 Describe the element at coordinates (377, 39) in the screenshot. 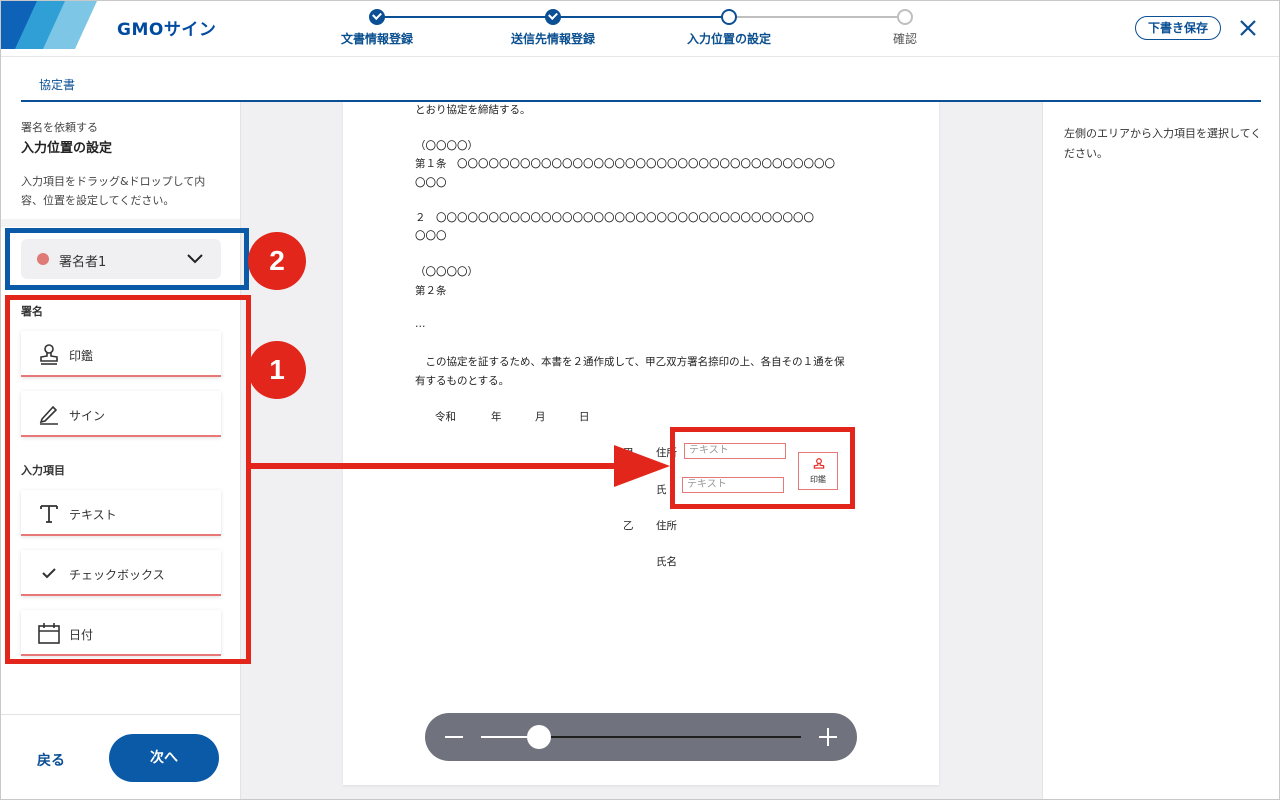

I see `step-label-document-info: 文書情報登録` at that location.